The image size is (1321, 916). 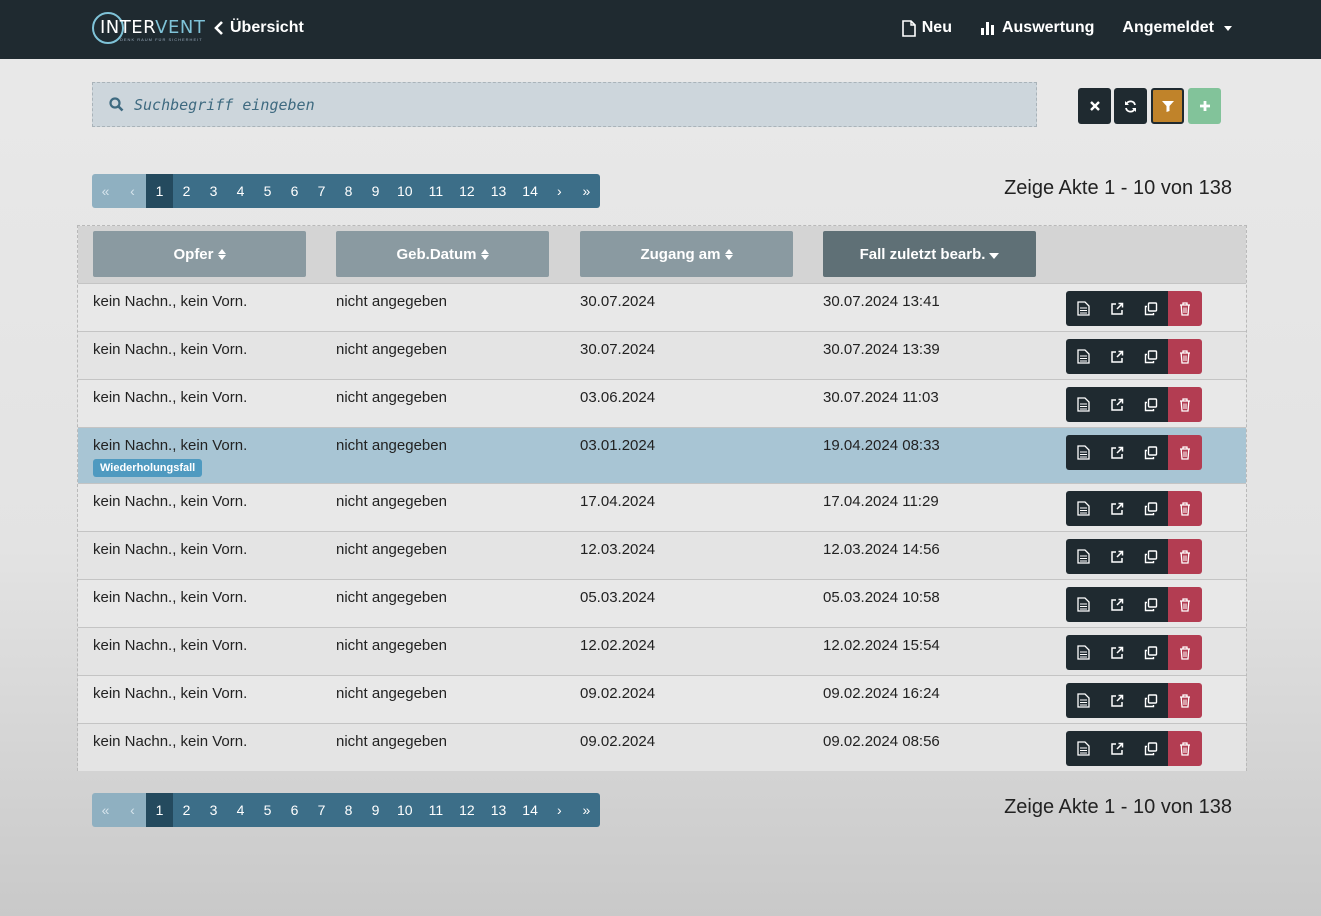 What do you see at coordinates (199, 254) in the screenshot?
I see `sort-victim-header: Opfer` at bounding box center [199, 254].